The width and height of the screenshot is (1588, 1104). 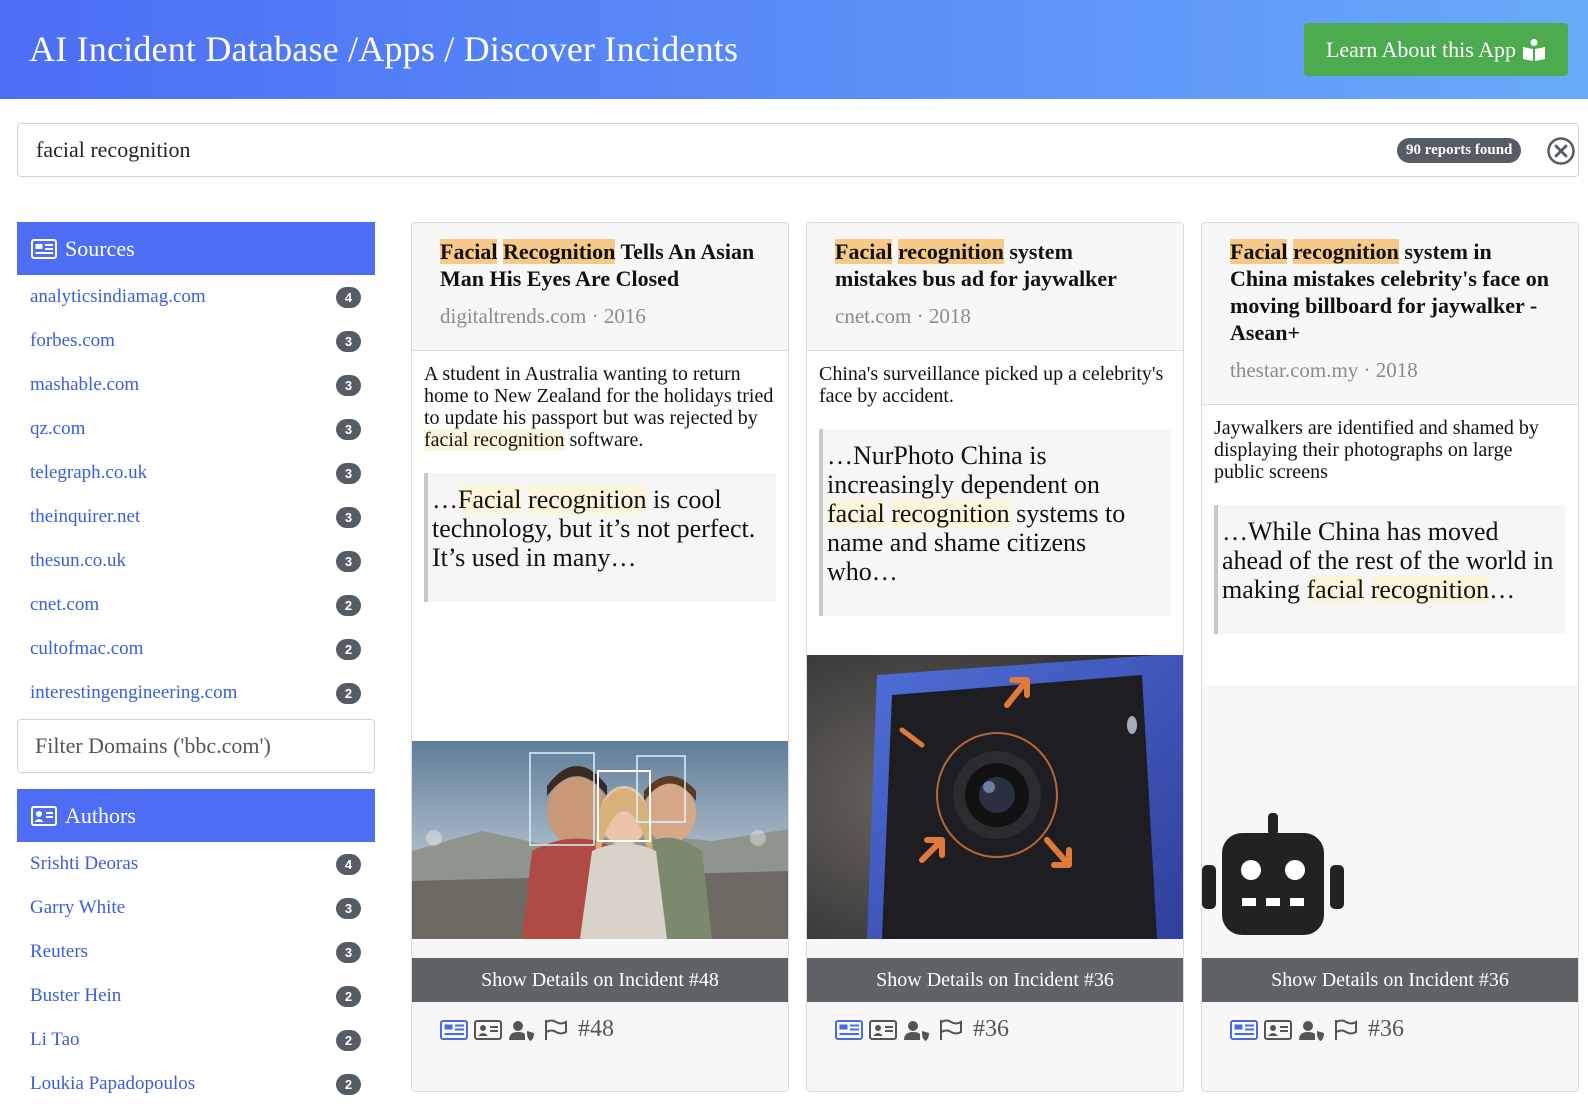 I want to click on source-item: interestingengineering.com 2, so click(x=196, y=693).